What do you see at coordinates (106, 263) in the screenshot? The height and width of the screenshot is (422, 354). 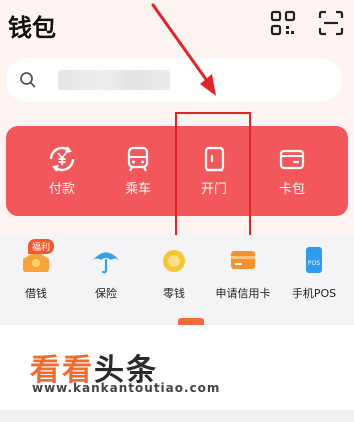 I see `umbrella-icon` at bounding box center [106, 263].